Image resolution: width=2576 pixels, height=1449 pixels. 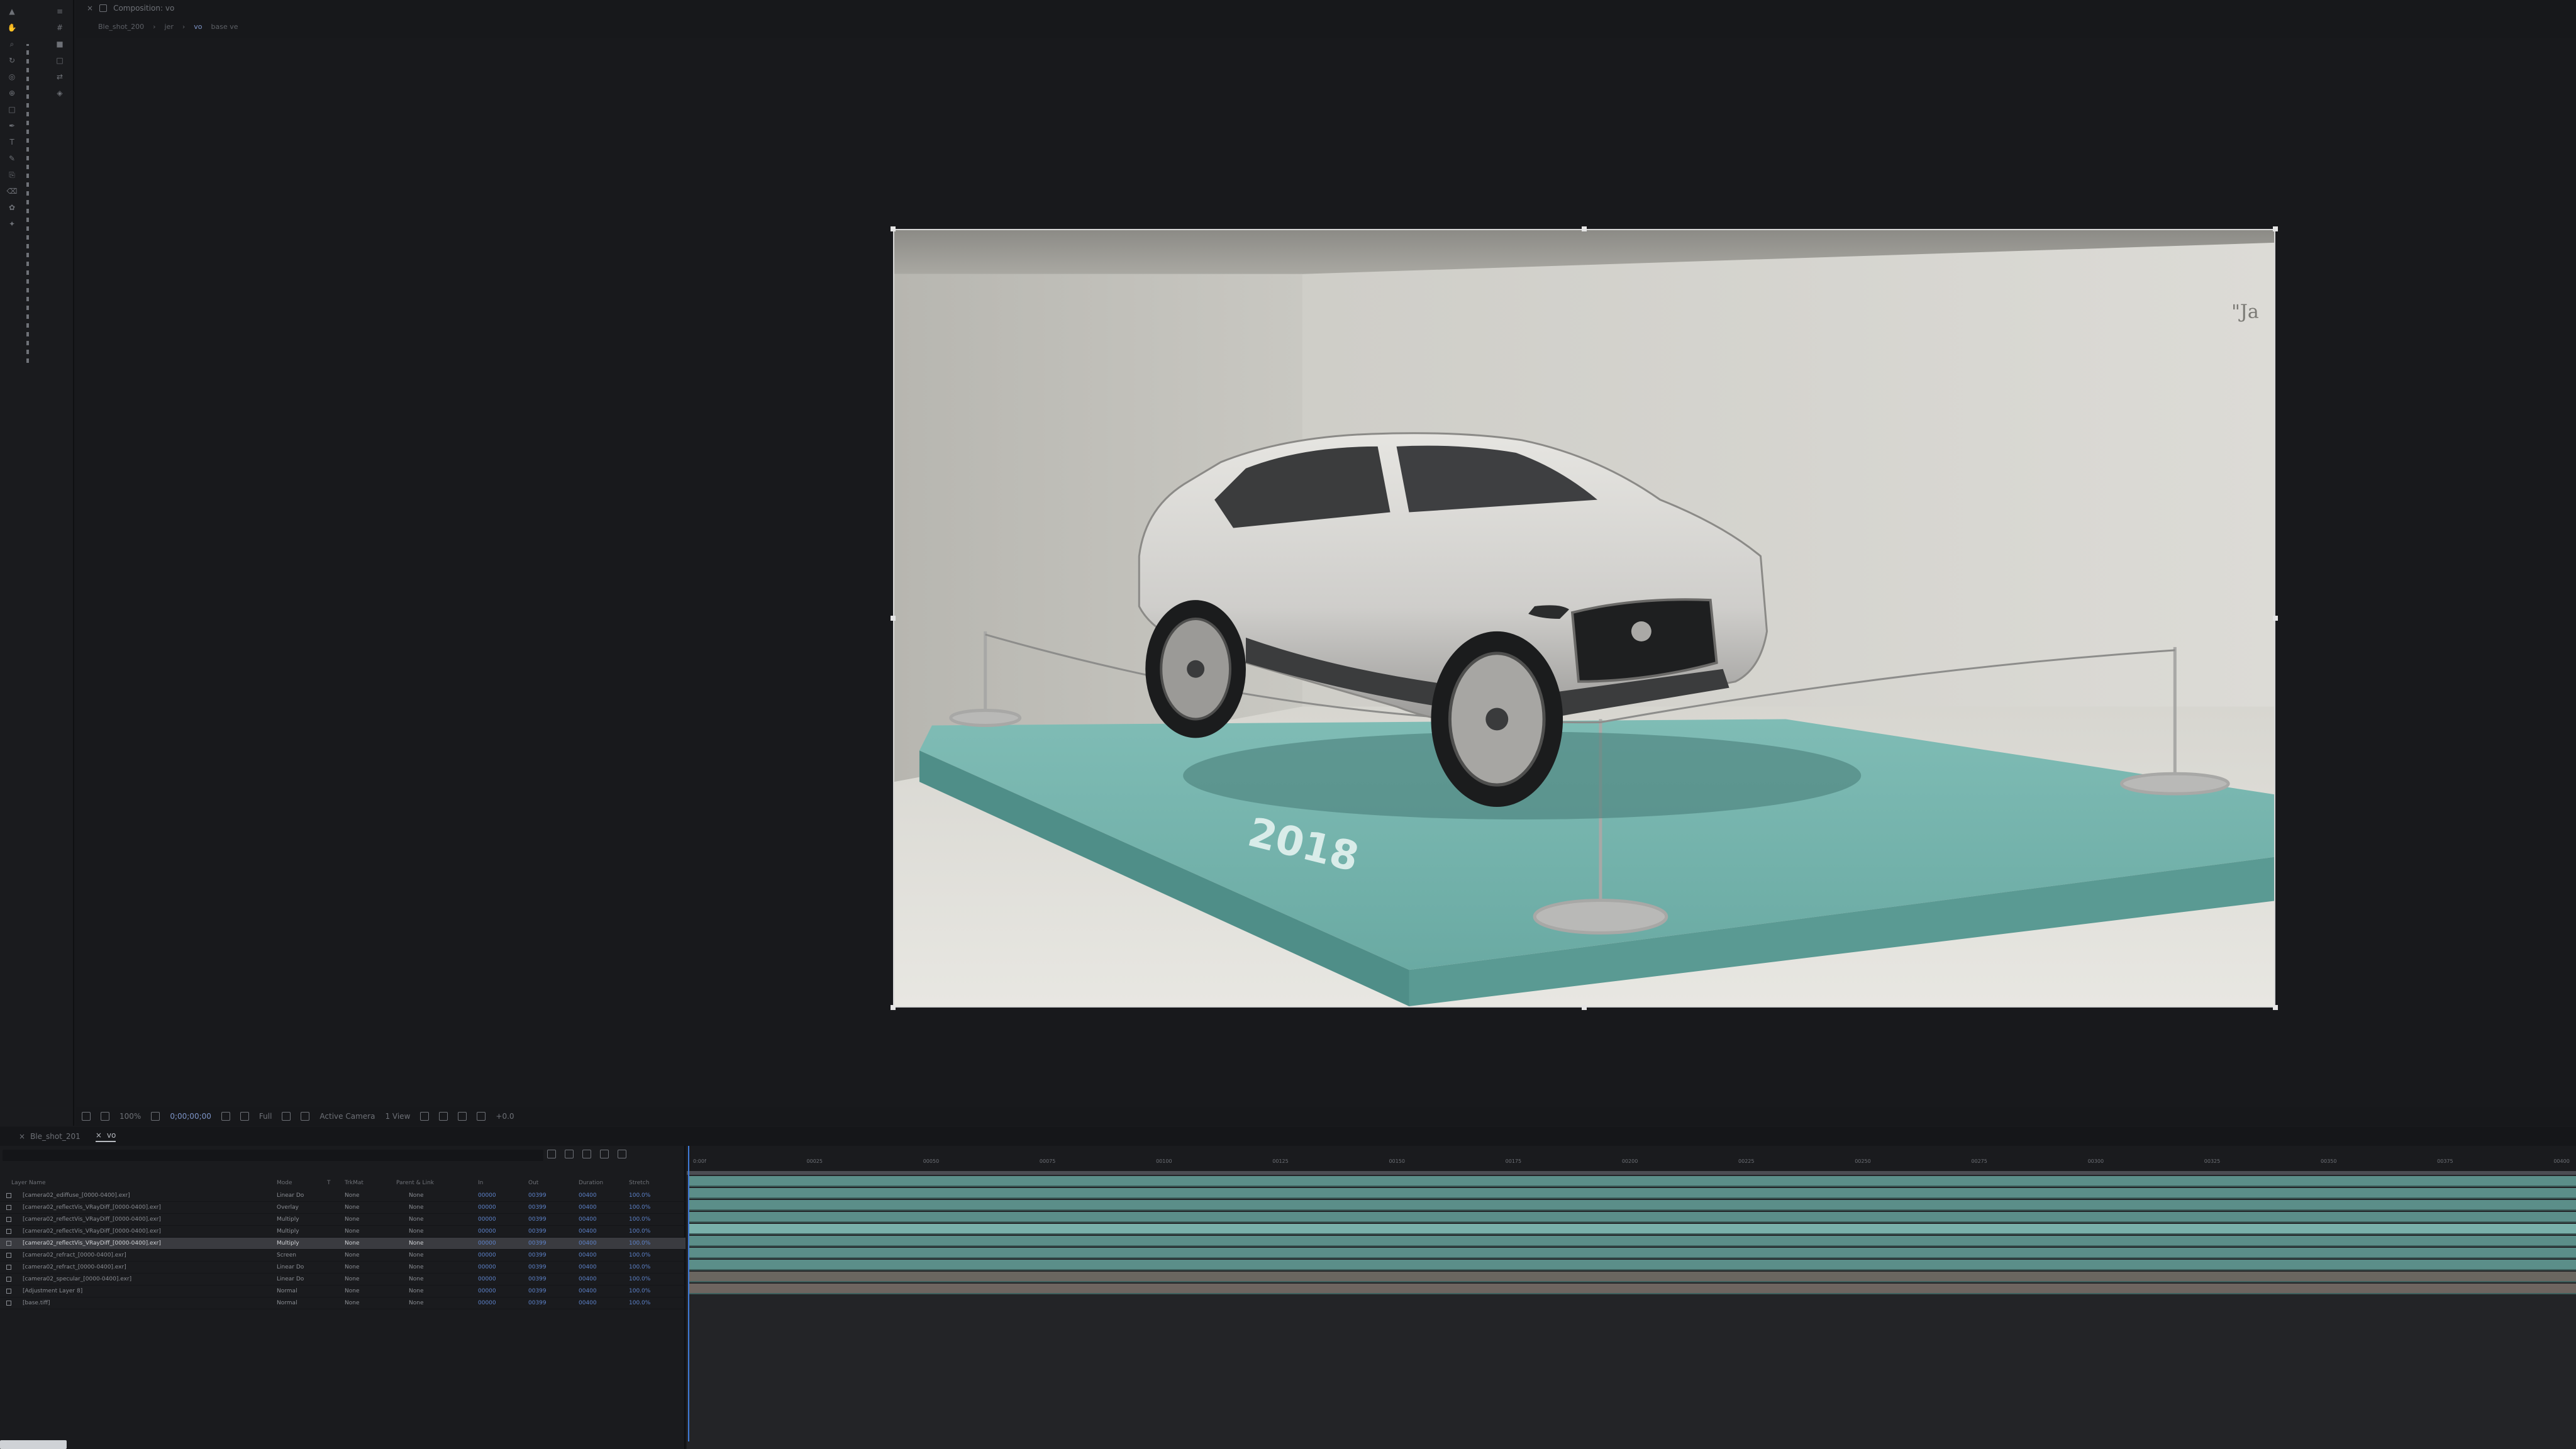 I want to click on timeline-tab-active: × vo, so click(x=105, y=1136).